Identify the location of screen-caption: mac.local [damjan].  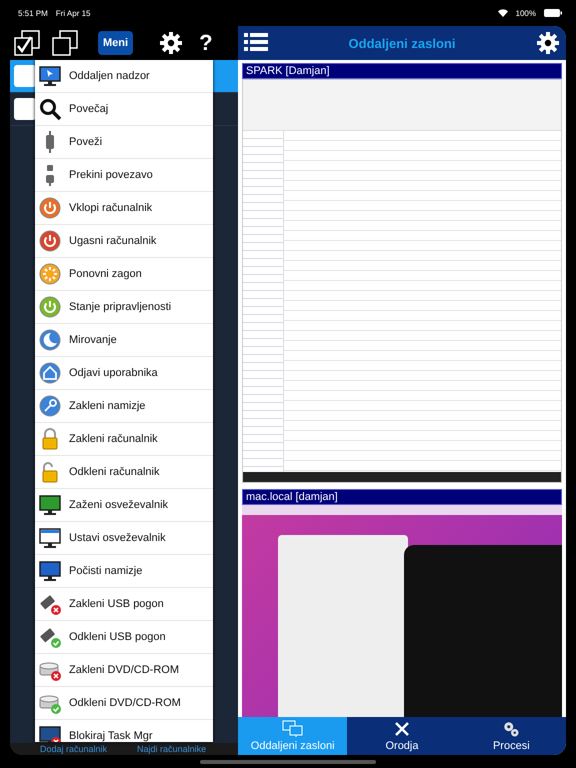
(402, 497).